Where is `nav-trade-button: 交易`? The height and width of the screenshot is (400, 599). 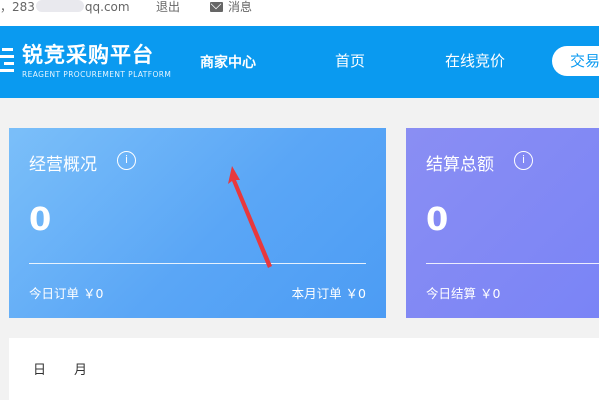 nav-trade-button: 交易 is located at coordinates (575, 61).